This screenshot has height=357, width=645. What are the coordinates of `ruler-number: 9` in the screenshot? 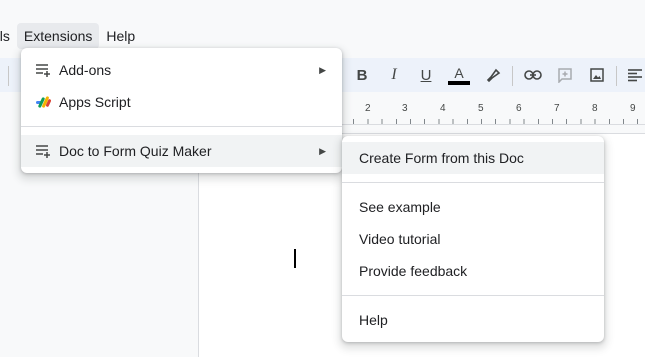 It's located at (633, 108).